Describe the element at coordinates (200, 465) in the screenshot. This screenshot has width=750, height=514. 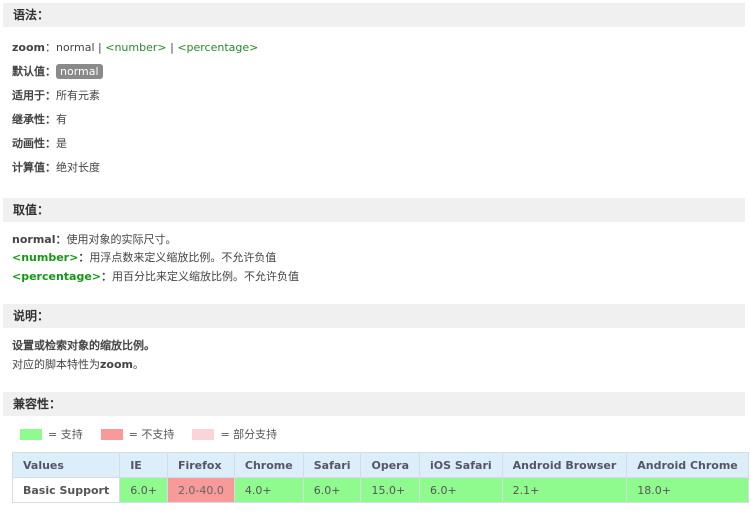
I see `col-header-firefox: Firefox` at that location.